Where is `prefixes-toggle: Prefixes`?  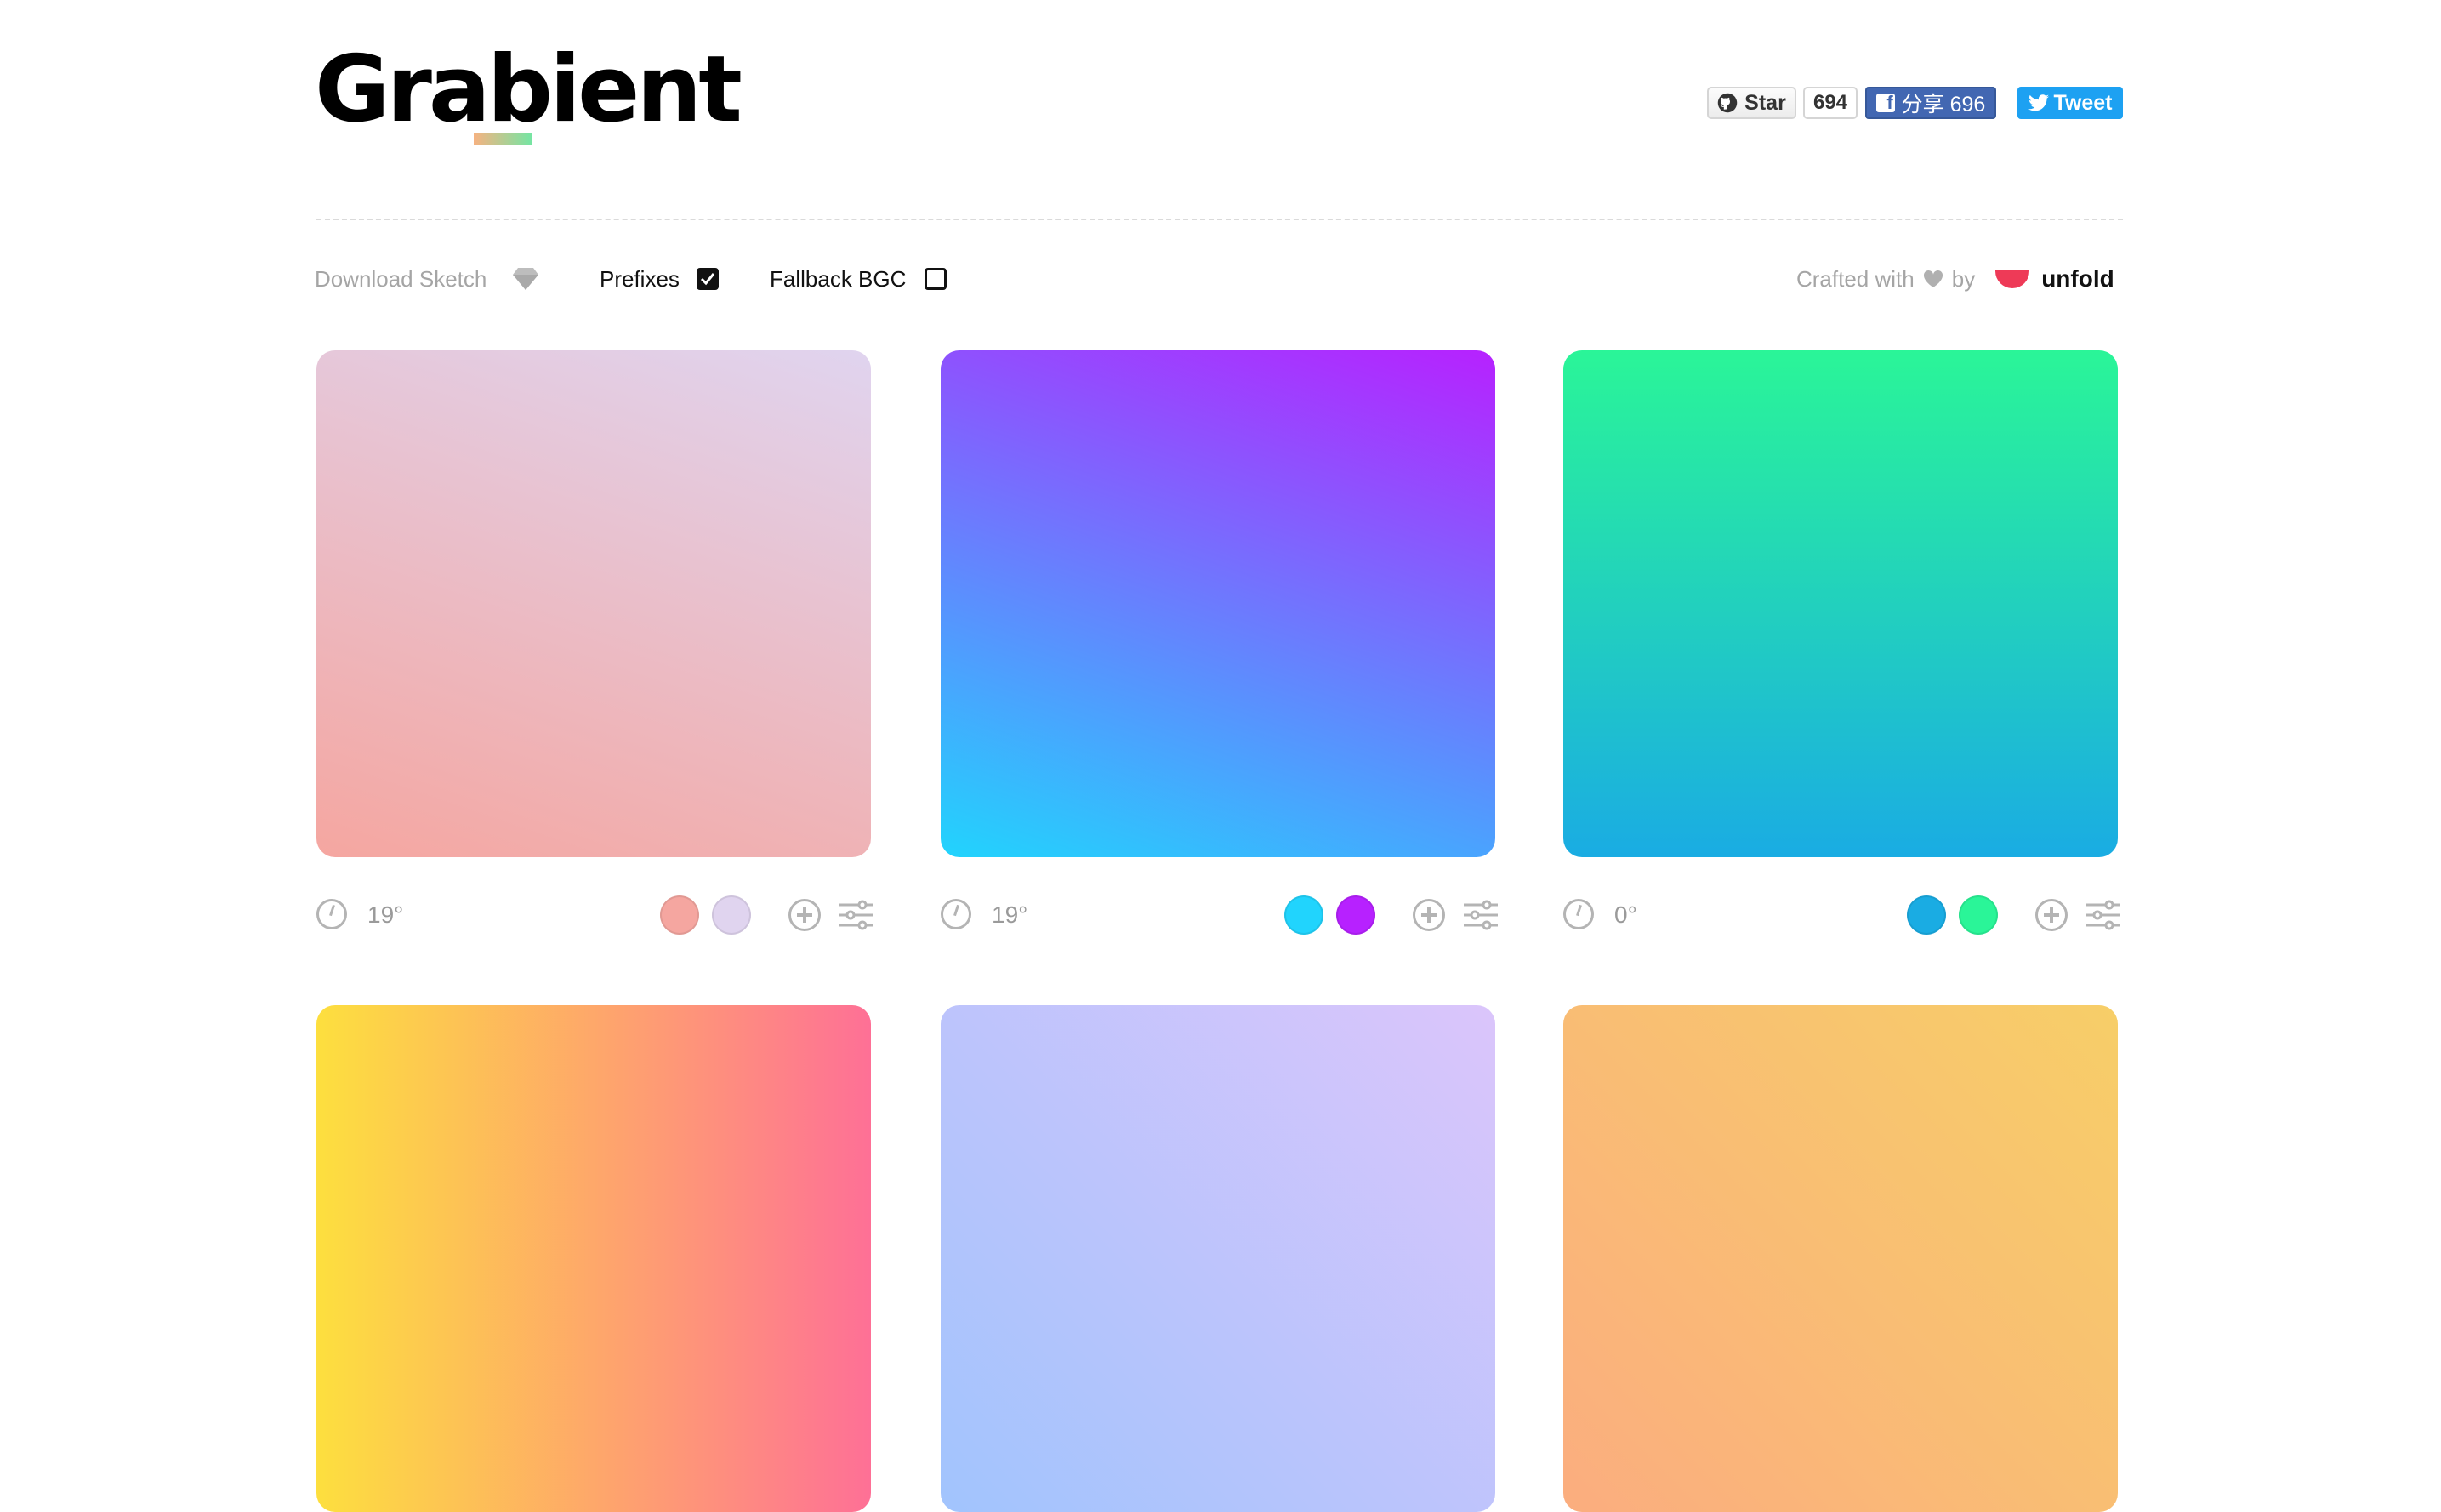
prefixes-toggle: Prefixes is located at coordinates (659, 279).